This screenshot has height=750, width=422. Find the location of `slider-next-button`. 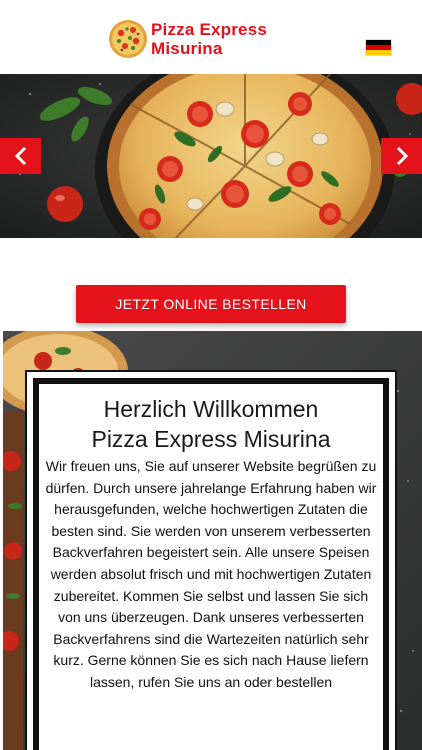

slider-next-button is located at coordinates (401, 156).